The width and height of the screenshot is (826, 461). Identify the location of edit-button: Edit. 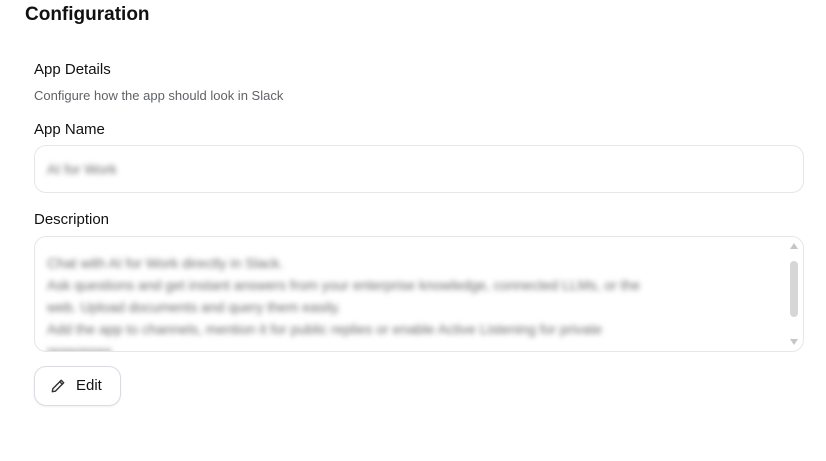
(77, 386).